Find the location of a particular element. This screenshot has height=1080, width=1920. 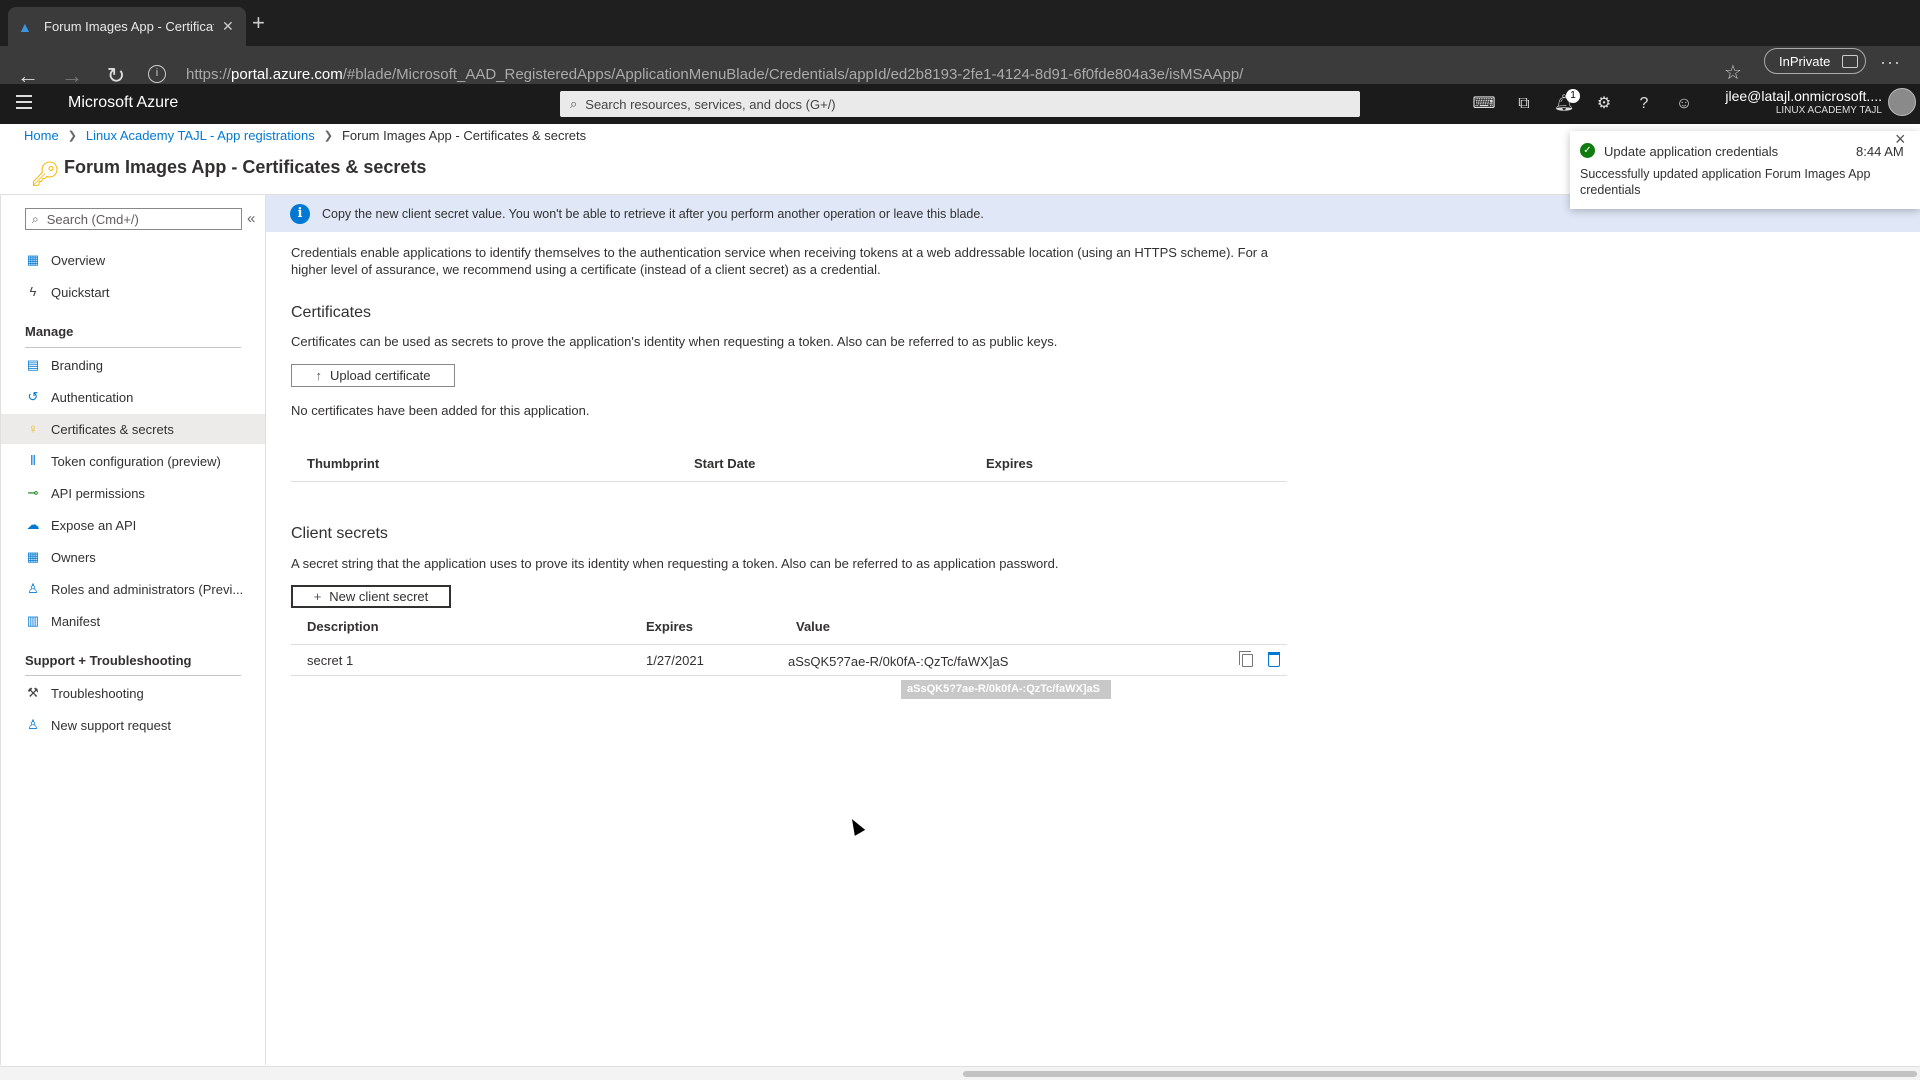

help-icon: ? is located at coordinates (1644, 104).